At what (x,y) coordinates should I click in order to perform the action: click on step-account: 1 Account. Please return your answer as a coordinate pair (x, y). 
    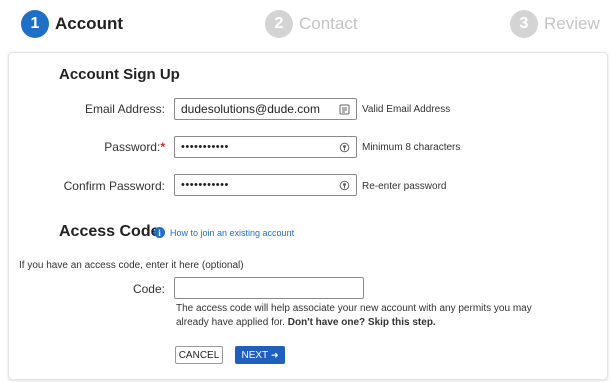
    Looking at the image, I should click on (72, 24).